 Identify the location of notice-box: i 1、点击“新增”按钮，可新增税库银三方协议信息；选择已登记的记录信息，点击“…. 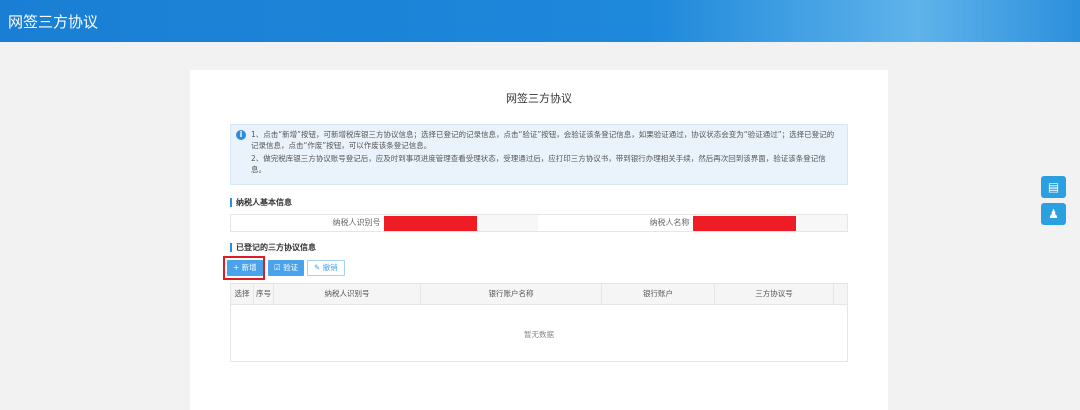
(539, 154).